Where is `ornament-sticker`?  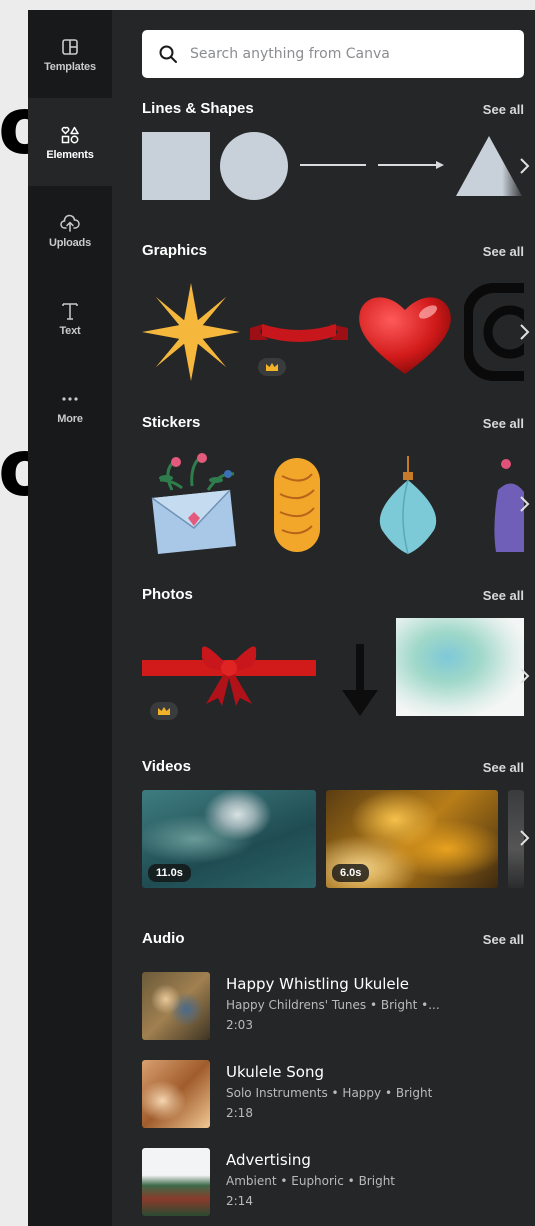
ornament-sticker is located at coordinates (408, 506).